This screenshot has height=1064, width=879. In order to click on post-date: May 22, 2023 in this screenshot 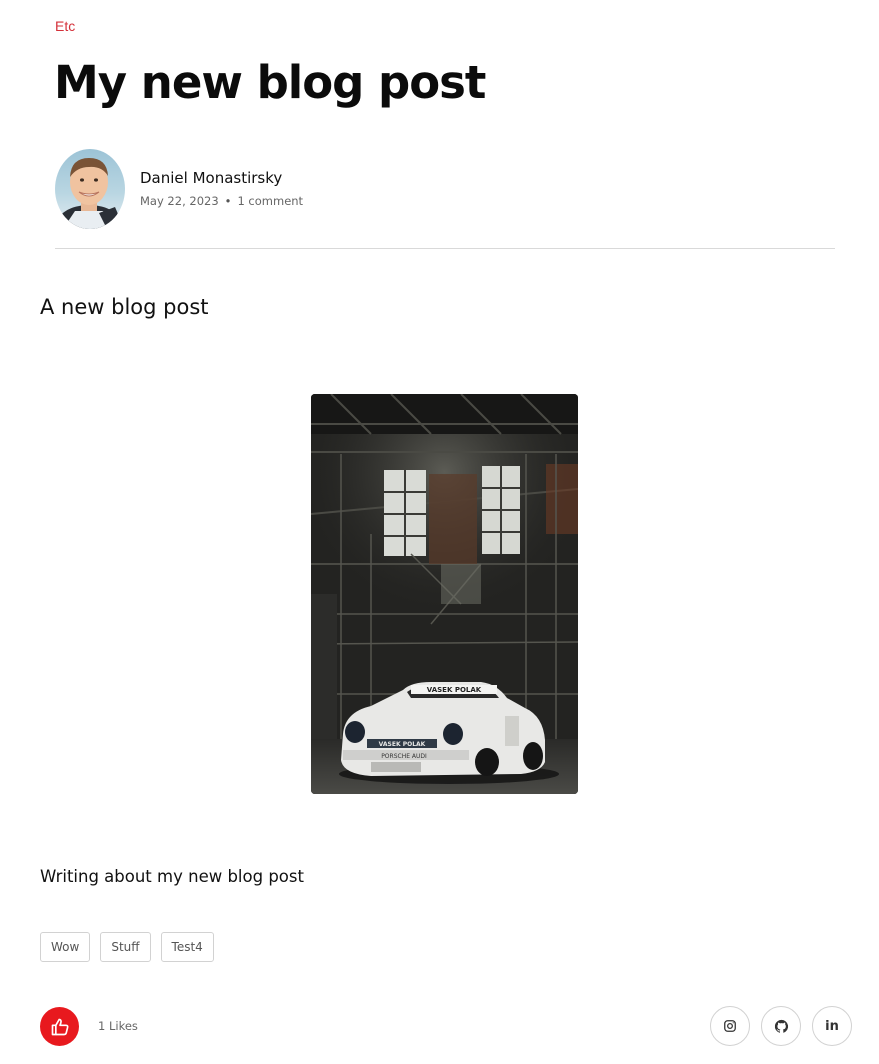, I will do `click(179, 201)`.